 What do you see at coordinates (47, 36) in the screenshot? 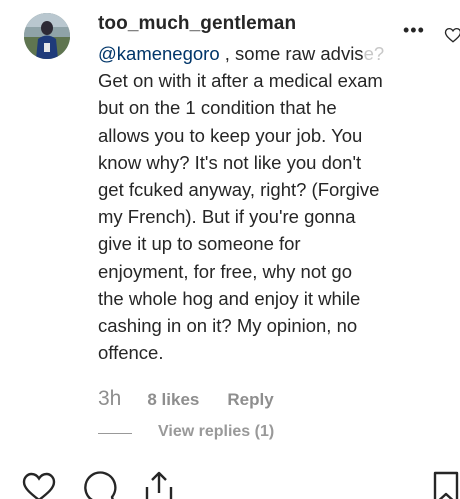
I see `avatar` at bounding box center [47, 36].